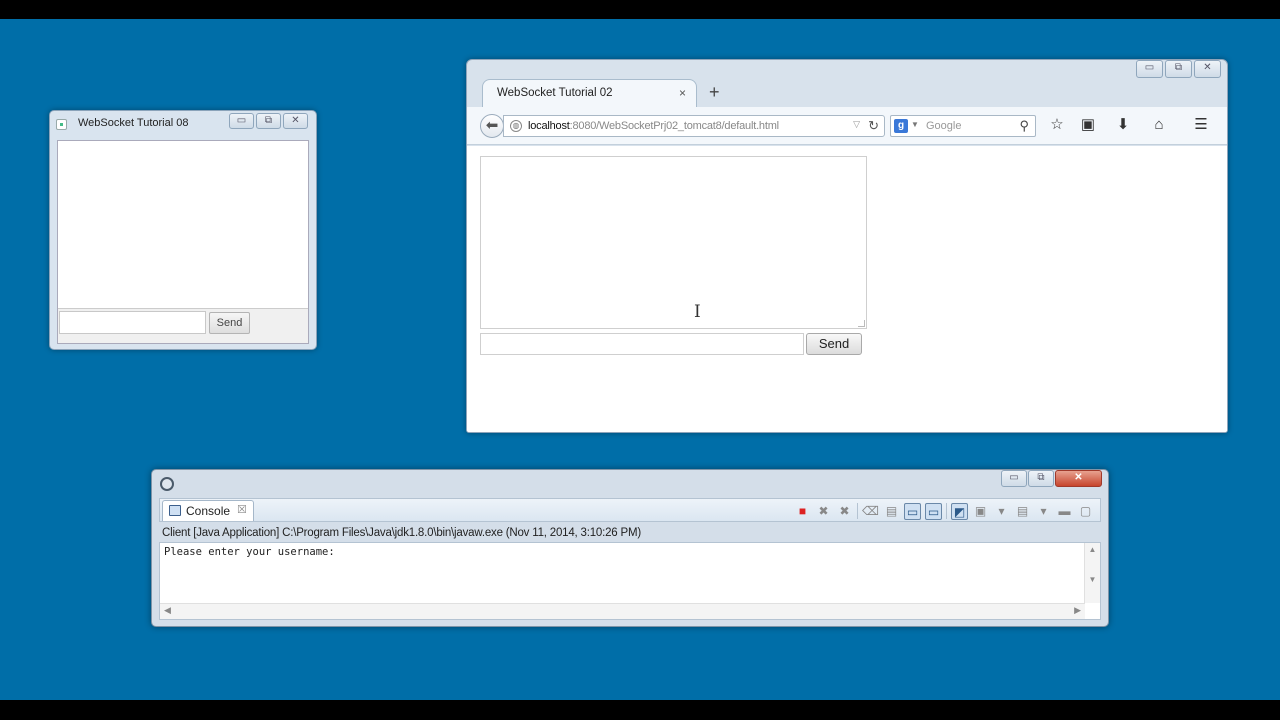 The image size is (1280, 720). I want to click on url-host: localhost, so click(549, 126).